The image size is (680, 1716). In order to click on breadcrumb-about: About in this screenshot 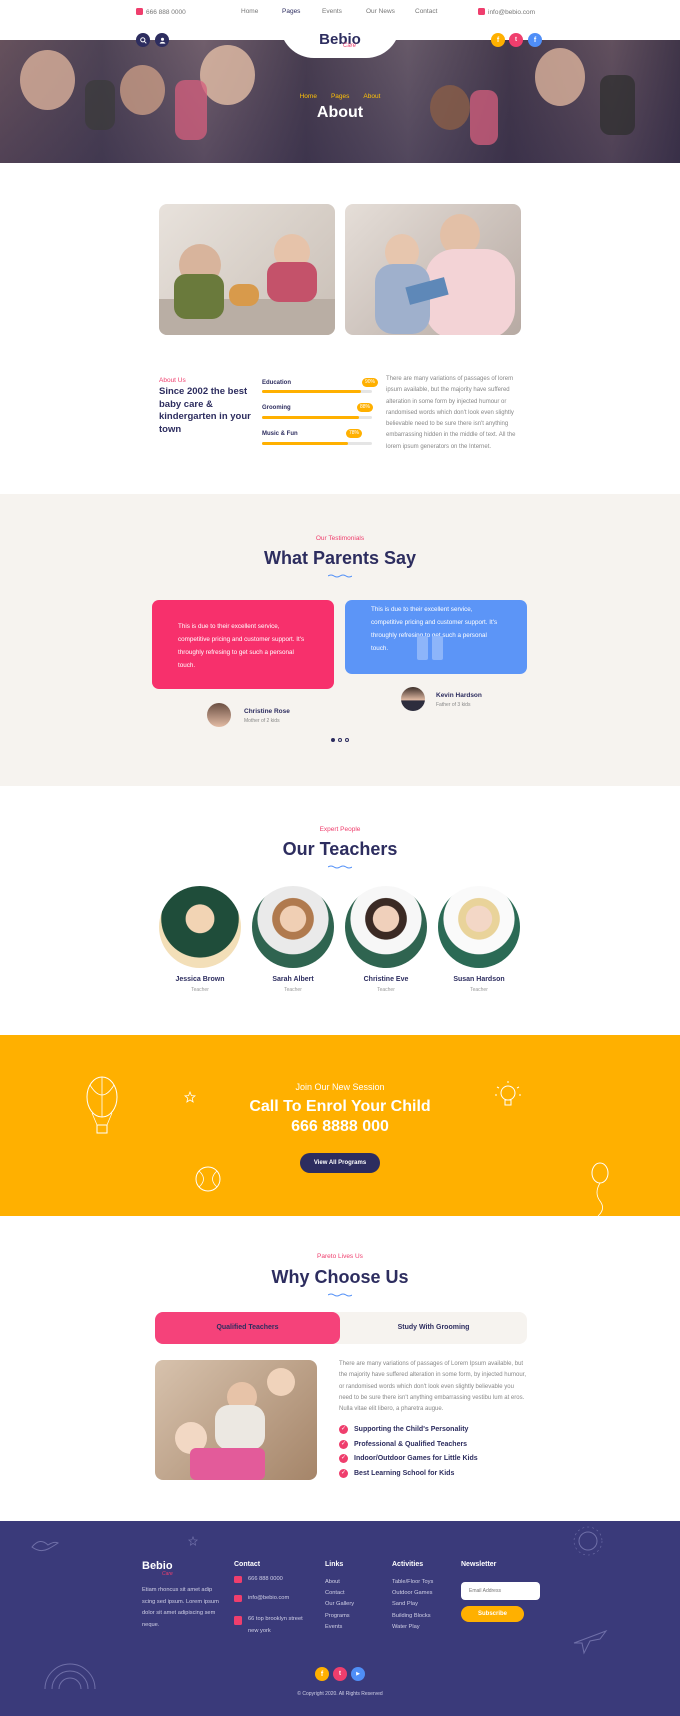, I will do `click(372, 96)`.